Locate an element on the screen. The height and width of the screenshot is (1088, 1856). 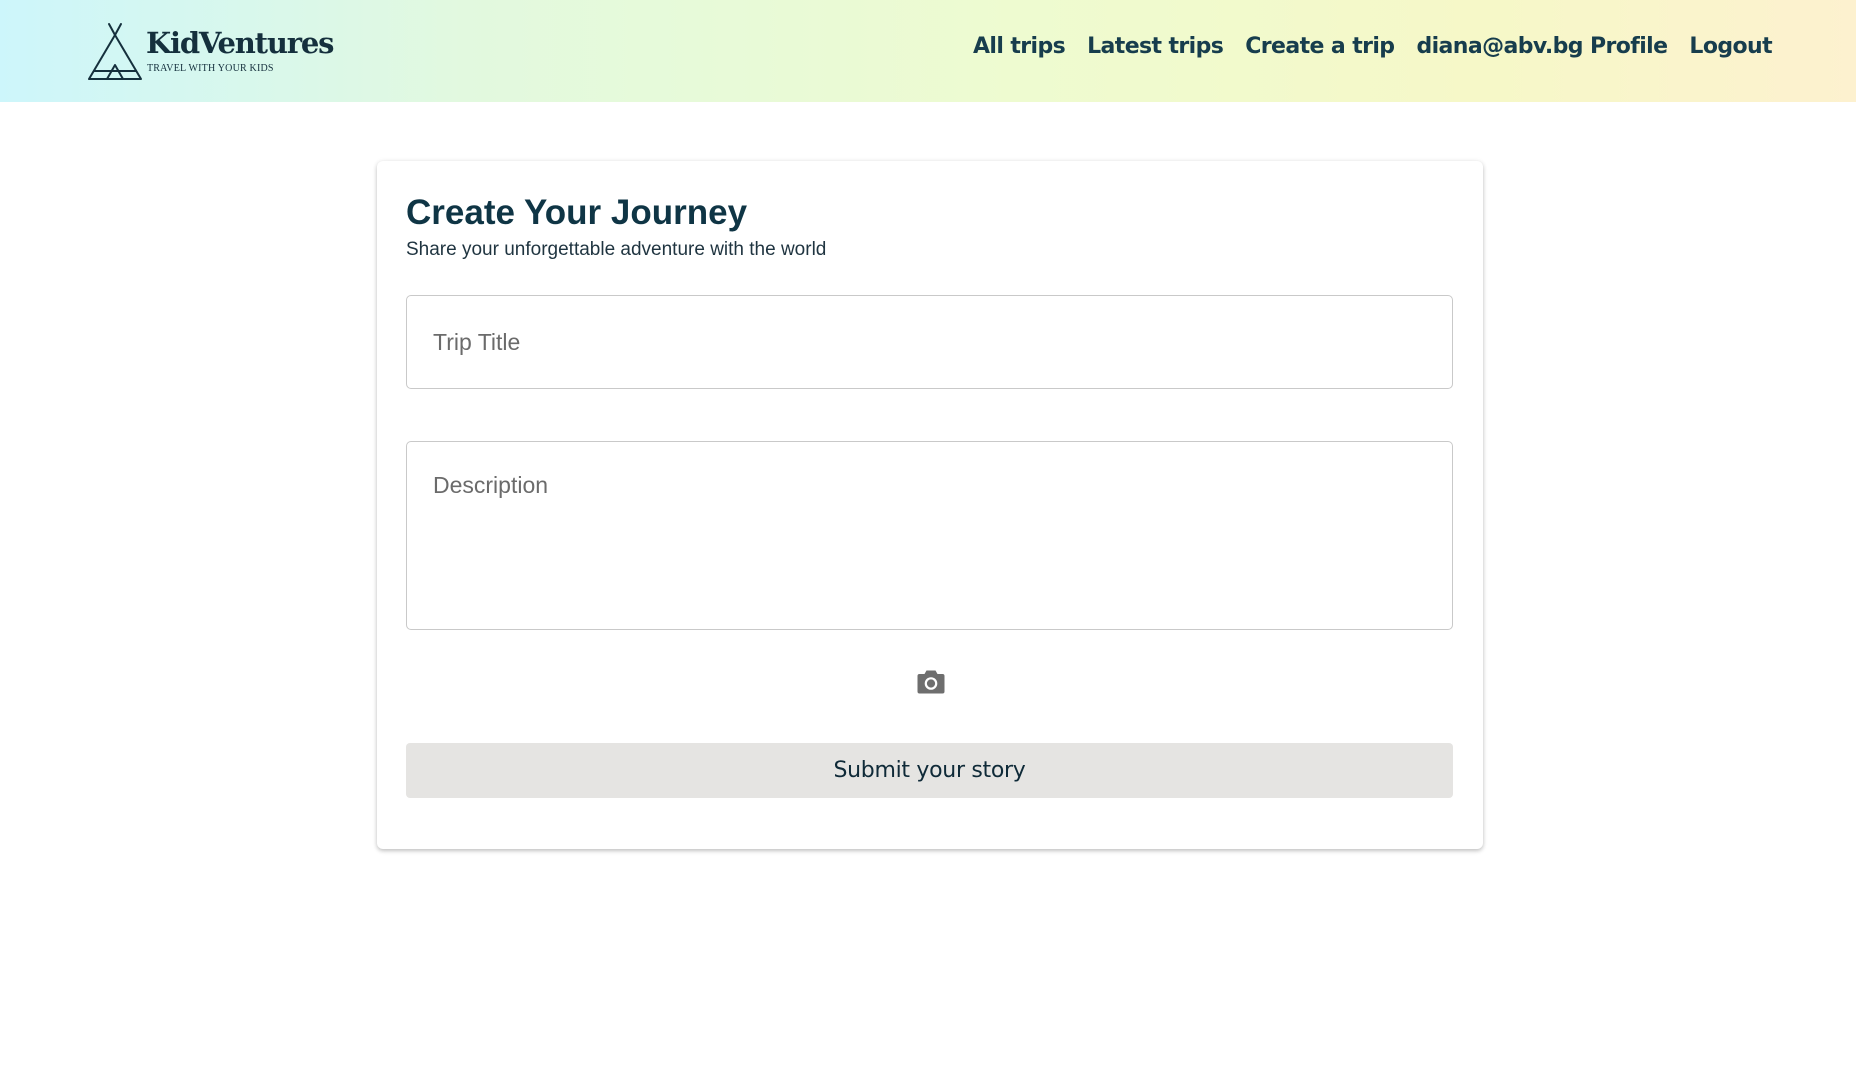
camera-icon is located at coordinates (931, 682).